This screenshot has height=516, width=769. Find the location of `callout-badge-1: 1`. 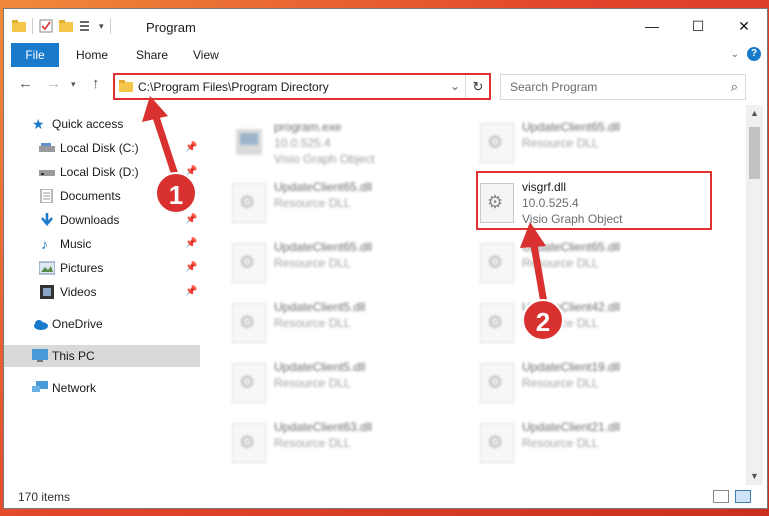

callout-badge-1: 1 is located at coordinates (176, 193).